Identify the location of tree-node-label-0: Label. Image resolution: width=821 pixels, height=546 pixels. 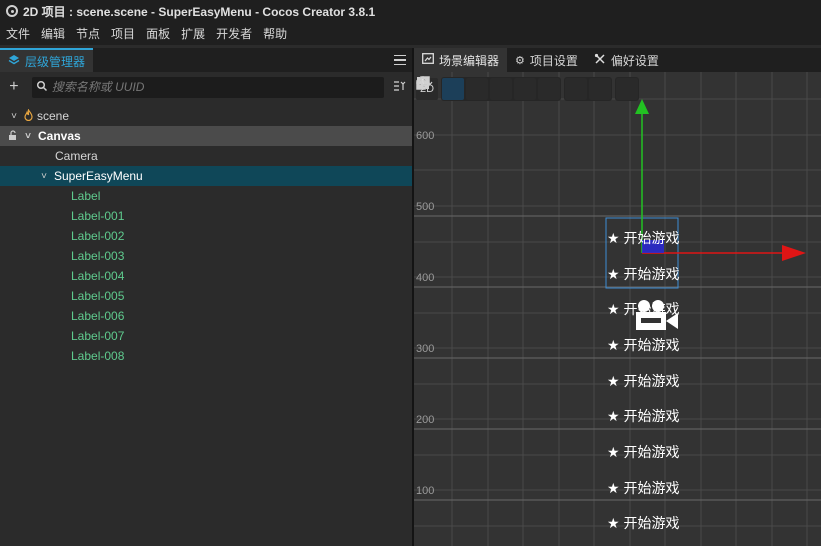
(206, 196).